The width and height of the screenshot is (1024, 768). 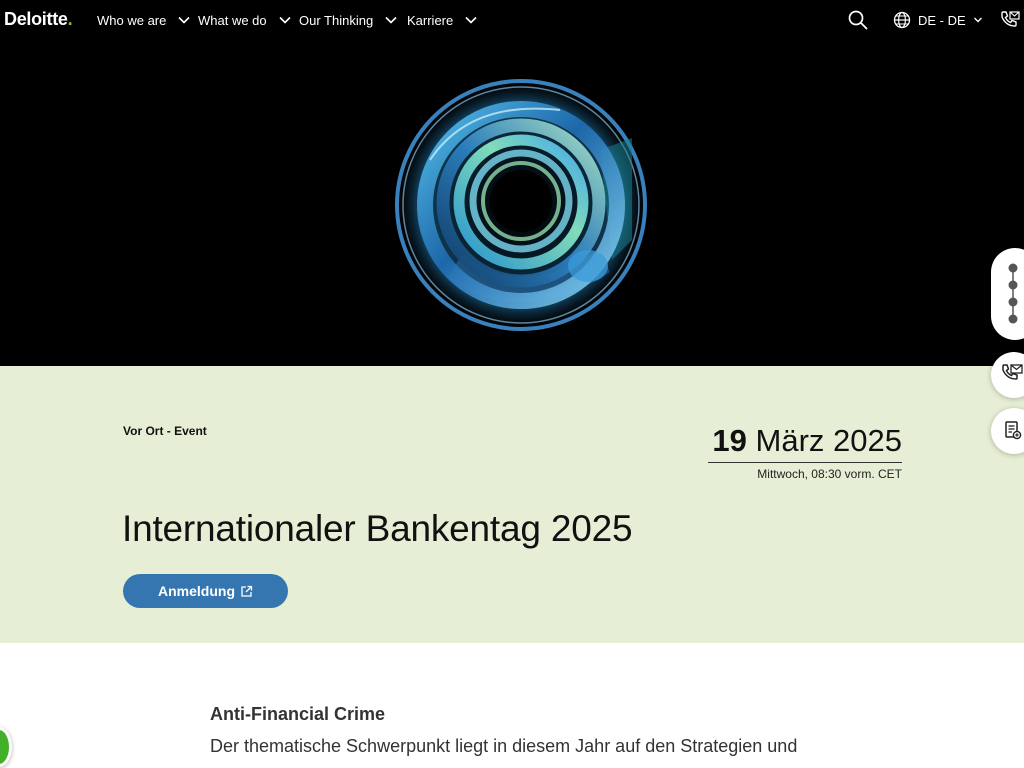 I want to click on register-button: Anmeldung, so click(x=205, y=591).